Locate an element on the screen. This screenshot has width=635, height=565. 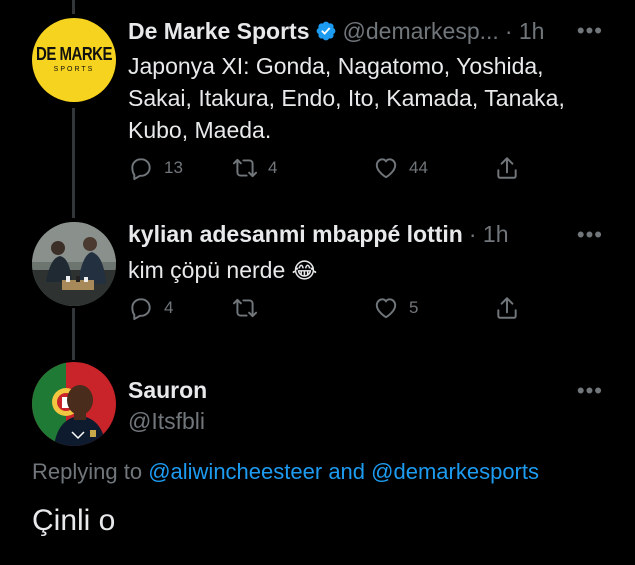
reply-count: 13 is located at coordinates (173, 167).